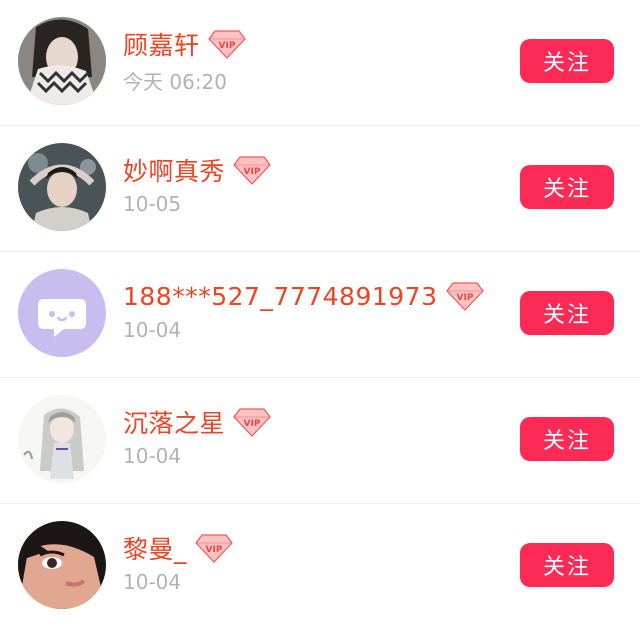 This screenshot has height=630, width=640. What do you see at coordinates (155, 548) in the screenshot?
I see `user-name: 黎曼_` at bounding box center [155, 548].